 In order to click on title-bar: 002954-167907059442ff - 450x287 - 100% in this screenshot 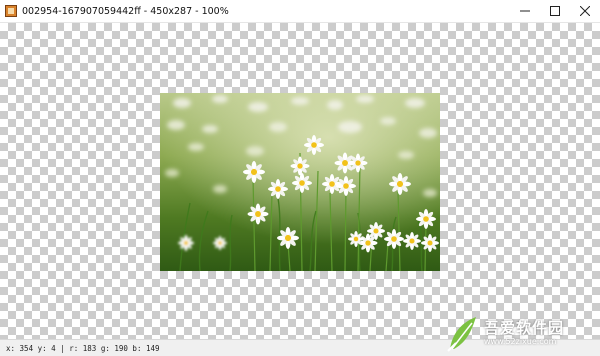, I will do `click(300, 11)`.